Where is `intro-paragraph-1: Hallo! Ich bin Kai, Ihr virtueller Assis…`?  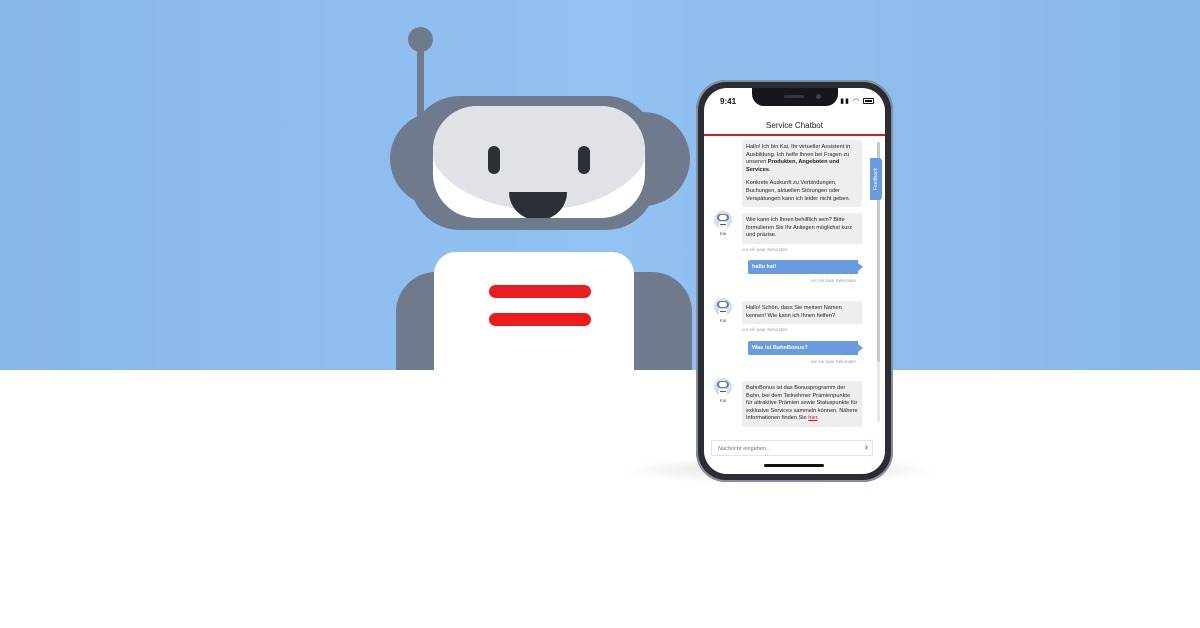 intro-paragraph-1: Hallo! Ich bin Kai, Ihr virtueller Assis… is located at coordinates (798, 158).